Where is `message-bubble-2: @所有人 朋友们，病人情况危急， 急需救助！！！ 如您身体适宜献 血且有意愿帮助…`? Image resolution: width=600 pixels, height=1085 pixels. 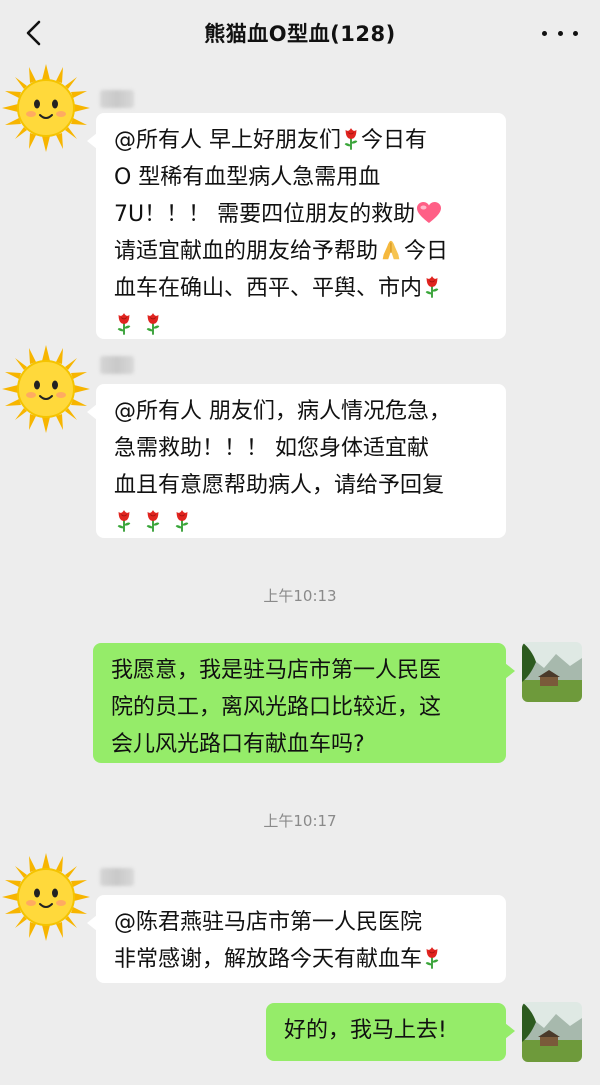
message-bubble-2: @所有人 朋友们，病人情况危急， 急需救助！！！ 如您身体适宜献 血且有意愿帮助… is located at coordinates (296, 461).